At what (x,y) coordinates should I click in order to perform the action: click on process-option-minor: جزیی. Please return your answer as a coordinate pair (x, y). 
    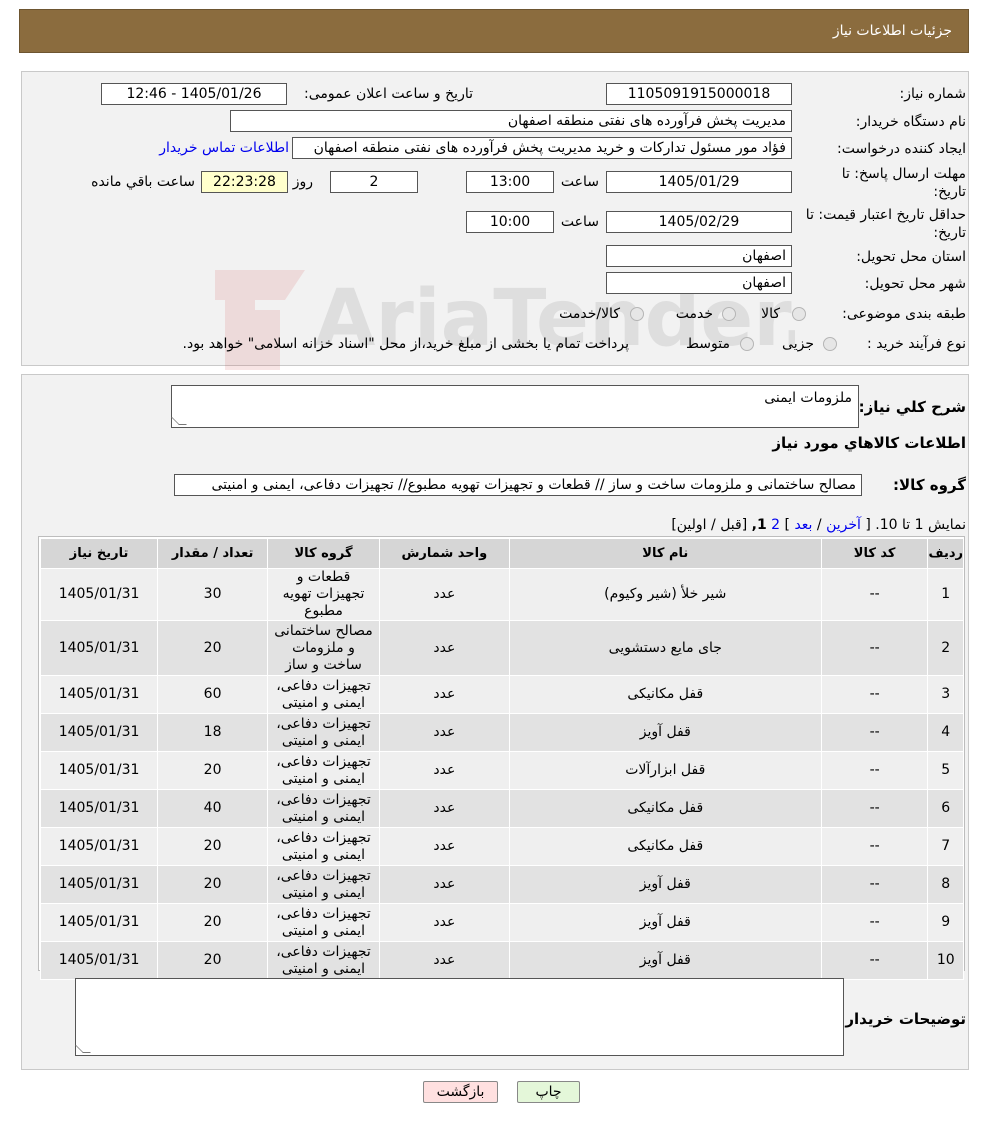
    Looking at the image, I should click on (798, 344).